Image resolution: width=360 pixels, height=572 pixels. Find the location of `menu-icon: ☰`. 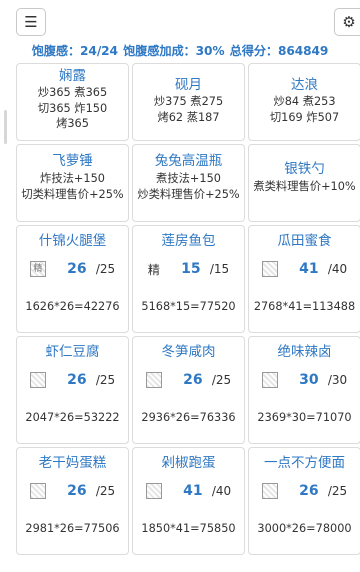

menu-icon: ☰ is located at coordinates (31, 22).